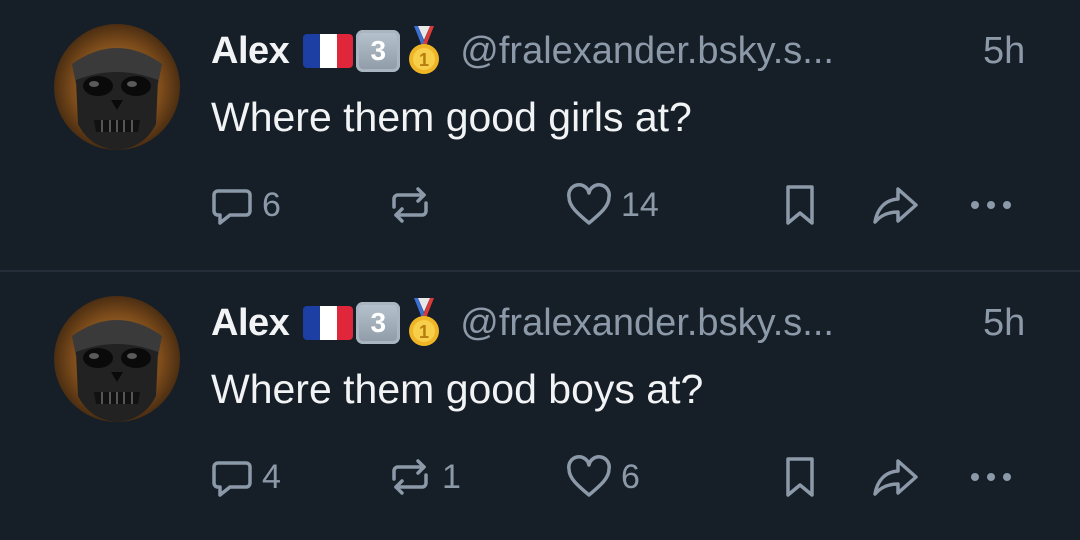 The width and height of the screenshot is (1080, 540). I want to click on like-button: 6, so click(602, 477).